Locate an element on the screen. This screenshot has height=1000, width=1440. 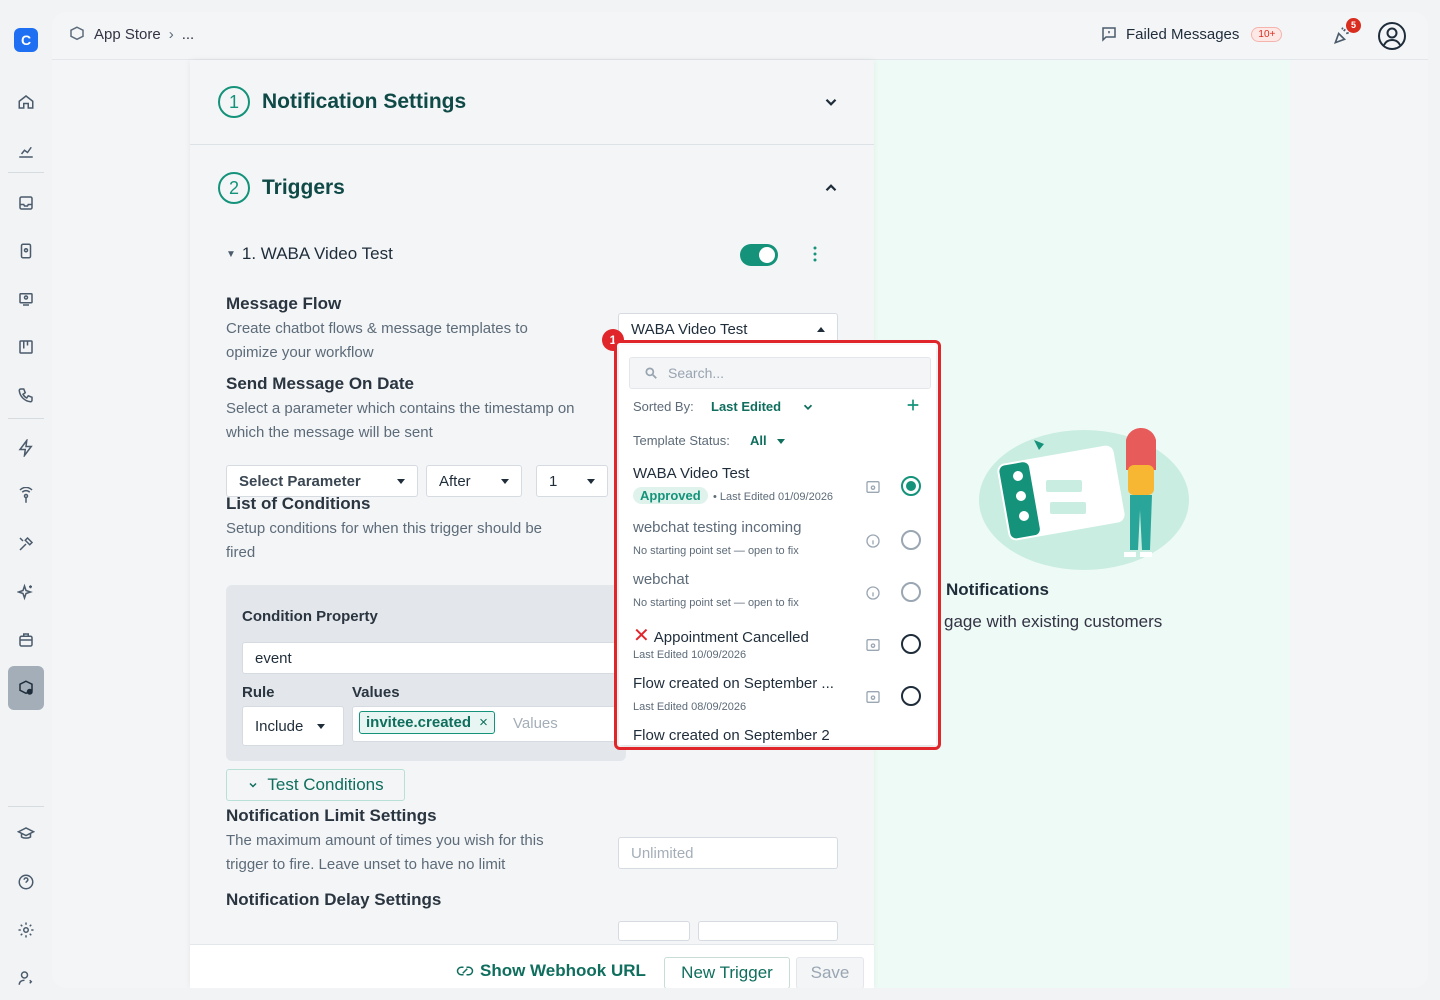
show-webhook-url-link: Show Webhook URL is located at coordinates (551, 971).